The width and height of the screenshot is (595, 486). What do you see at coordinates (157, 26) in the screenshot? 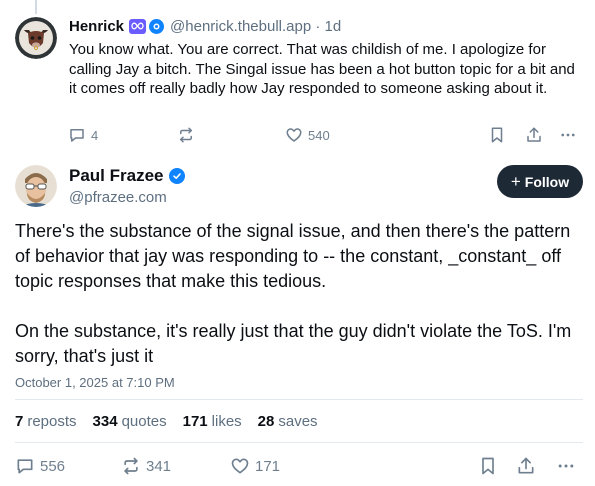
I see `verified-badge-icon` at bounding box center [157, 26].